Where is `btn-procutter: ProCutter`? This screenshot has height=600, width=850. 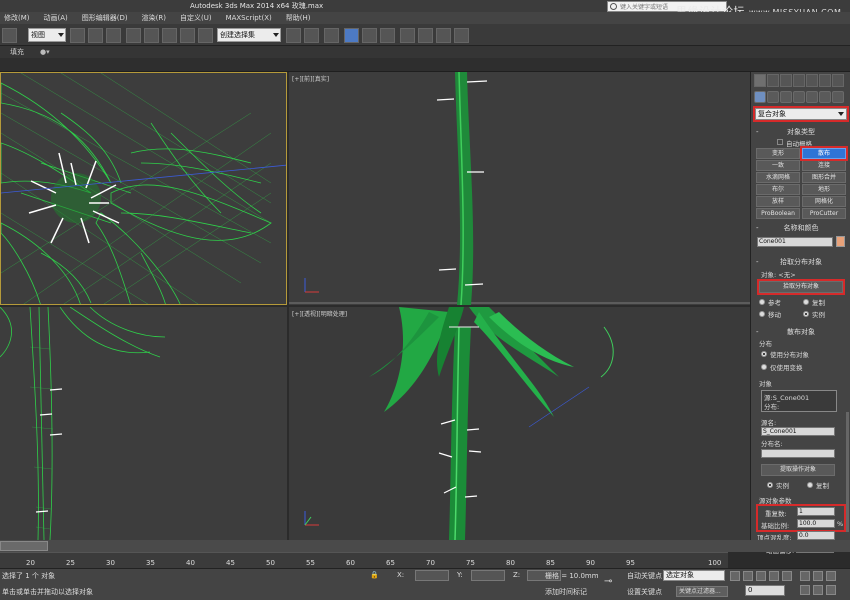
btn-procutter: ProCutter is located at coordinates (824, 213).